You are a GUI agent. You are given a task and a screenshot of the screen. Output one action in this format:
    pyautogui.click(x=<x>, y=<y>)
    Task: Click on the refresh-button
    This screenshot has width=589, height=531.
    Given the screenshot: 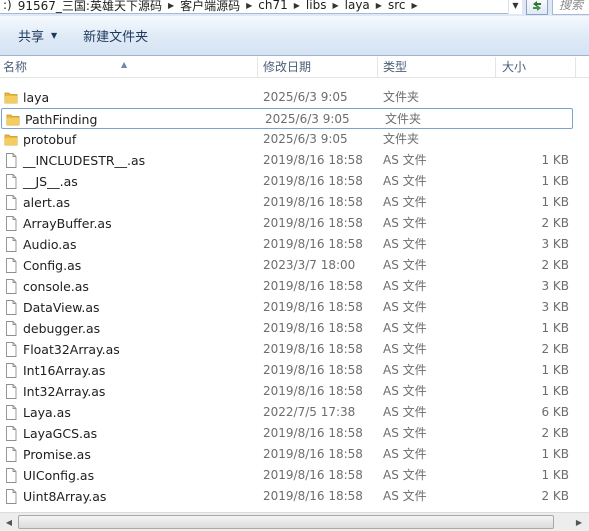 What is the action you would take?
    pyautogui.click(x=537, y=7)
    